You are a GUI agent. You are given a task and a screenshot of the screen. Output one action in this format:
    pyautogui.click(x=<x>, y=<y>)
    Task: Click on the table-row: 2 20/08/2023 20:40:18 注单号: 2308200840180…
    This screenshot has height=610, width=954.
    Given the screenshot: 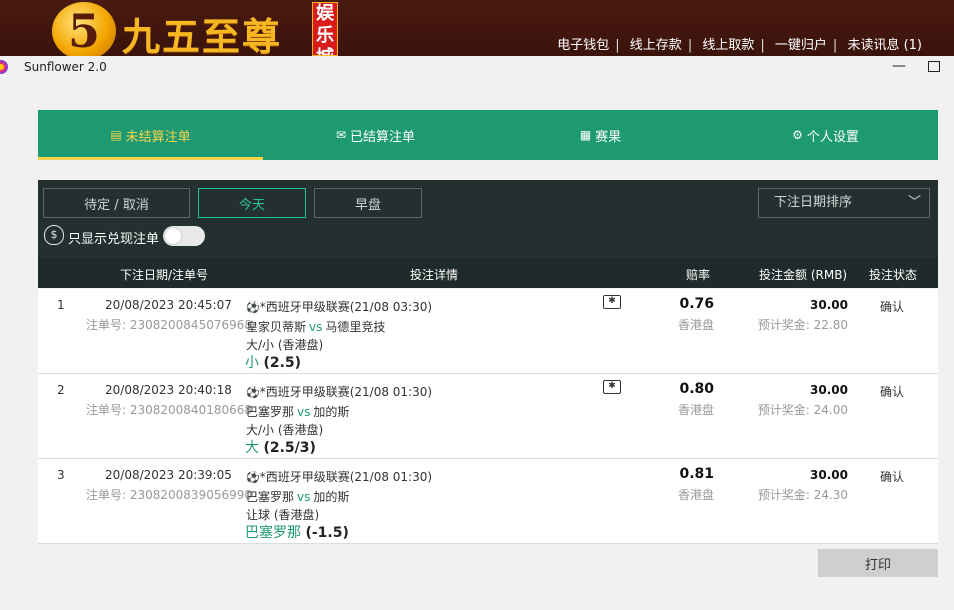 What is the action you would take?
    pyautogui.click(x=488, y=416)
    